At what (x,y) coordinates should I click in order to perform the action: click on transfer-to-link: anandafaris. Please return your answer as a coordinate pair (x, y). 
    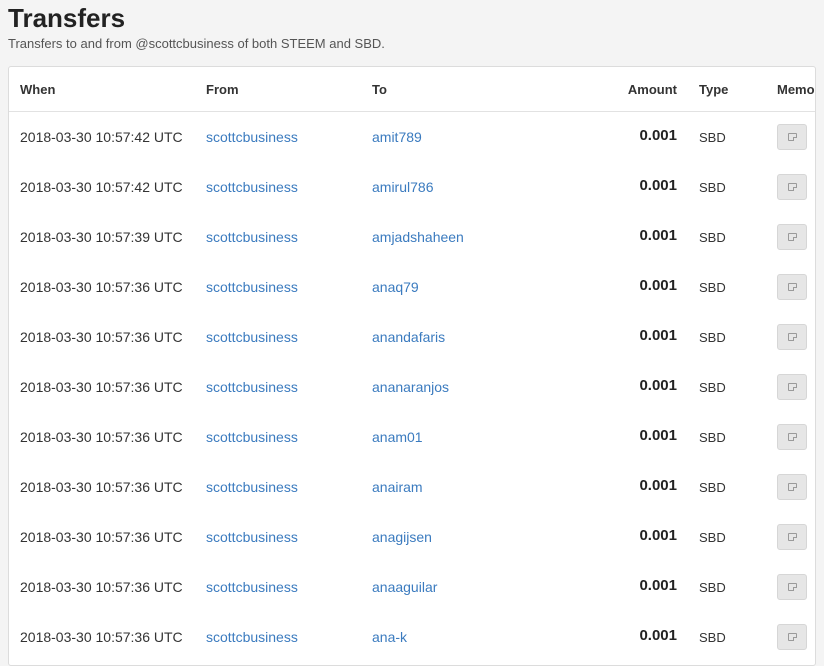
    Looking at the image, I should click on (408, 337).